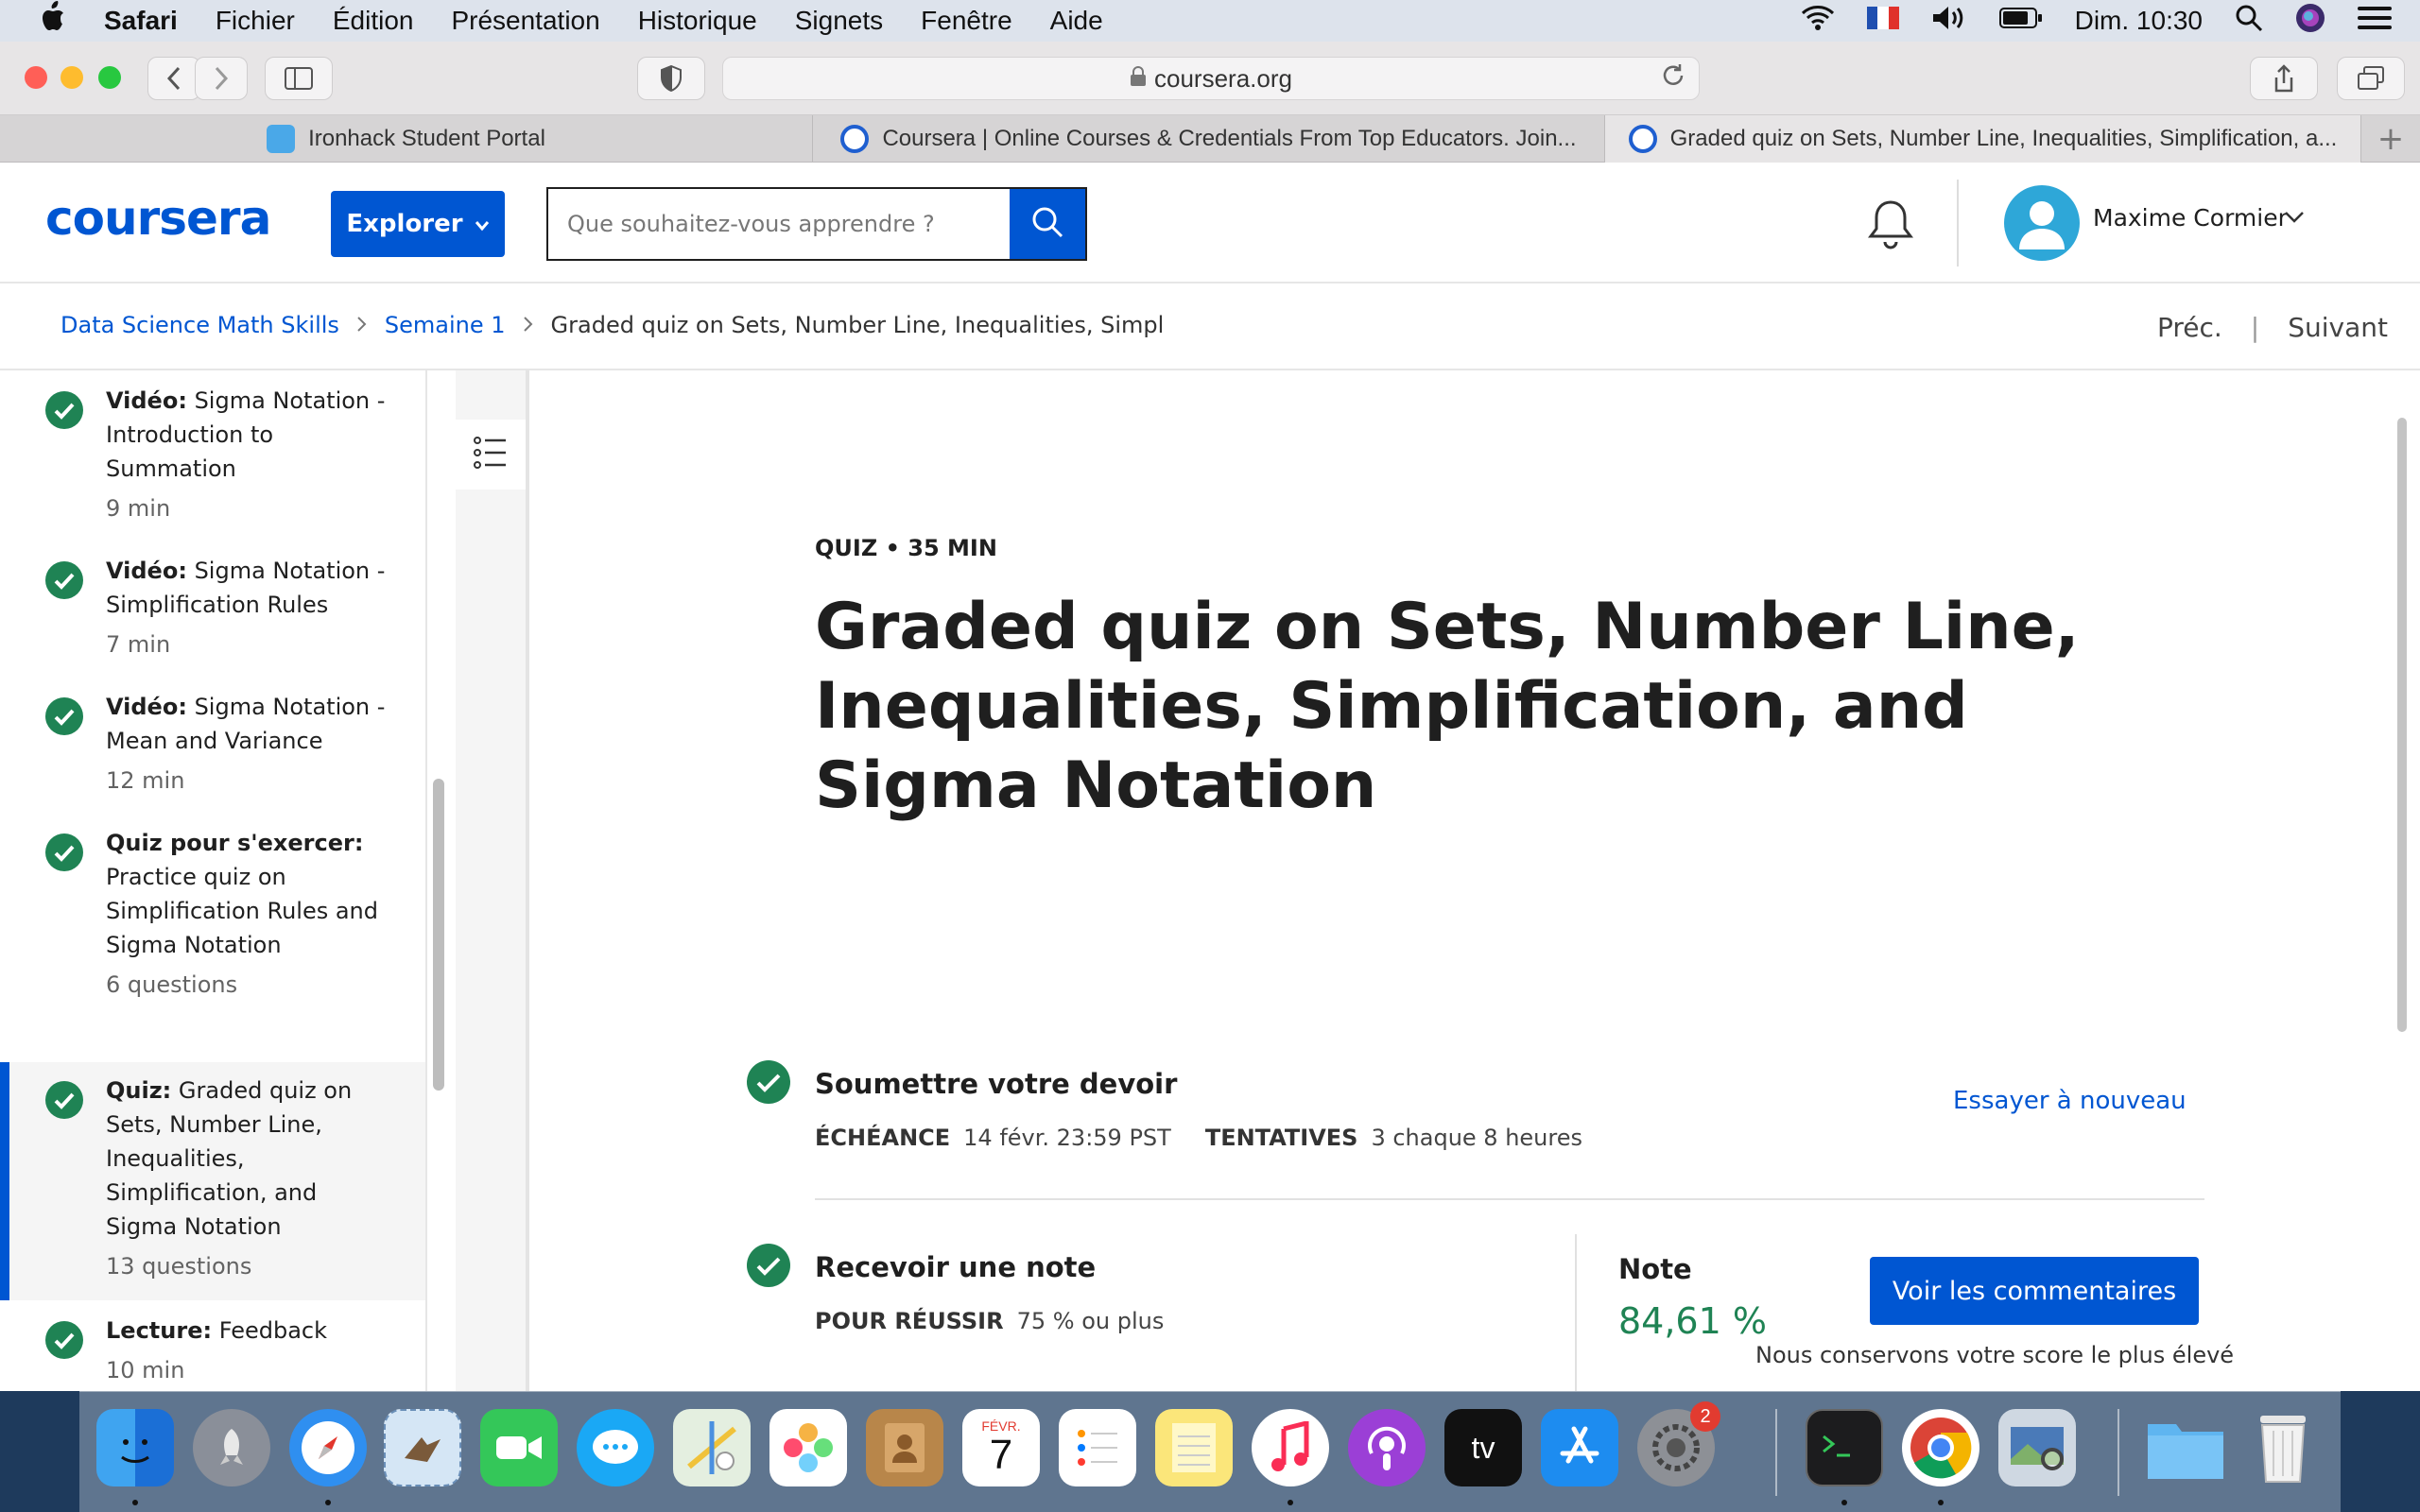 The width and height of the screenshot is (2420, 1512). I want to click on item-duration: 10 min, so click(145, 1370).